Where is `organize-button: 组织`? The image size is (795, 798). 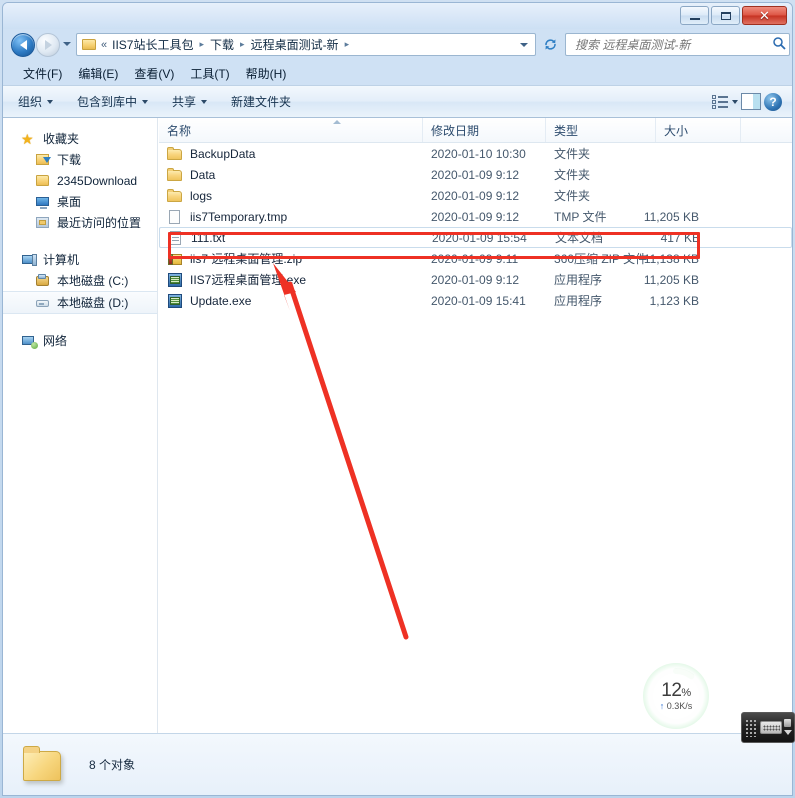 organize-button: 组织 is located at coordinates (35, 101).